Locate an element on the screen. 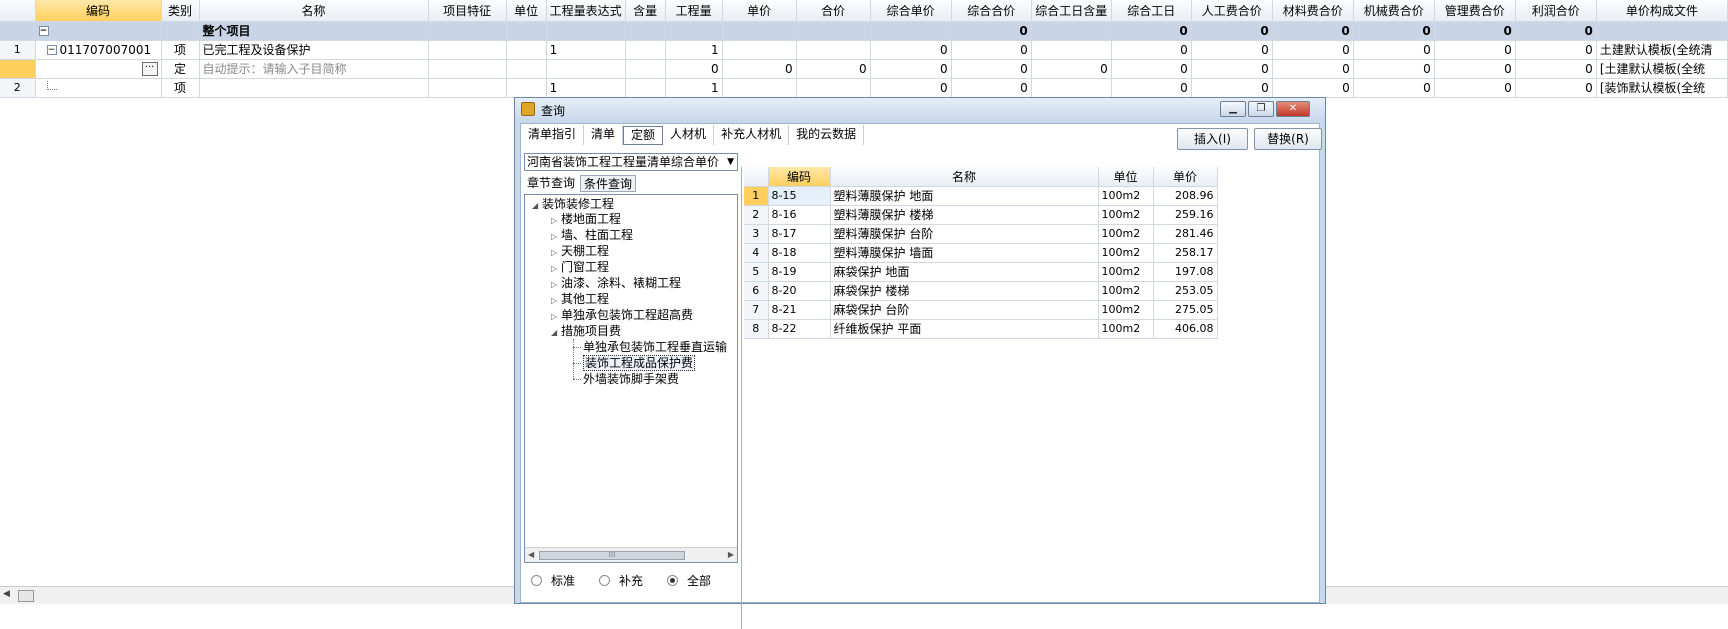 This screenshot has width=1728, height=629. code-cell: 8-21 is located at coordinates (799, 310).